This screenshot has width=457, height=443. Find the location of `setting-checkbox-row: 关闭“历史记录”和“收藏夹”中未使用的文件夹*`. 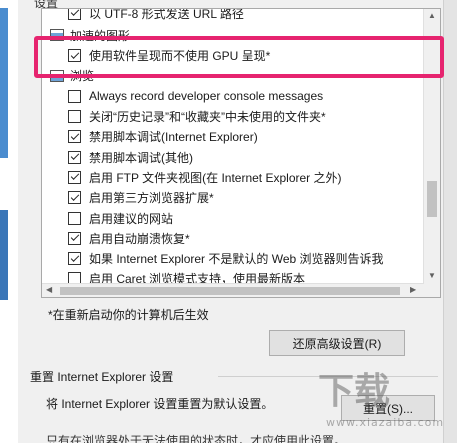

setting-checkbox-row: 关闭“历史记录”和“收藏夹”中未使用的文件夹* is located at coordinates (197, 117).